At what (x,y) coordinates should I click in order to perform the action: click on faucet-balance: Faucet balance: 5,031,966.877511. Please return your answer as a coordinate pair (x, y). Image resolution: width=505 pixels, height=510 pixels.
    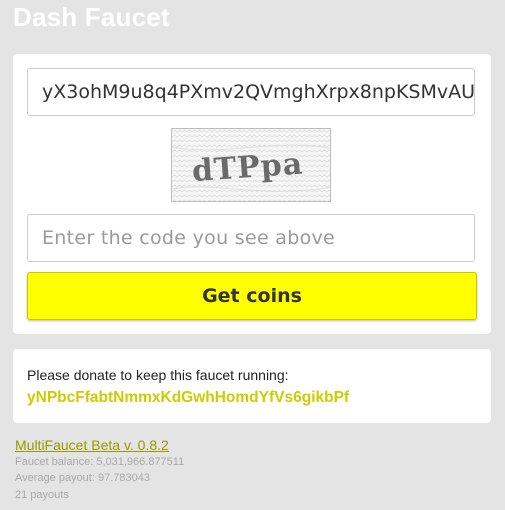
    Looking at the image, I should click on (100, 462).